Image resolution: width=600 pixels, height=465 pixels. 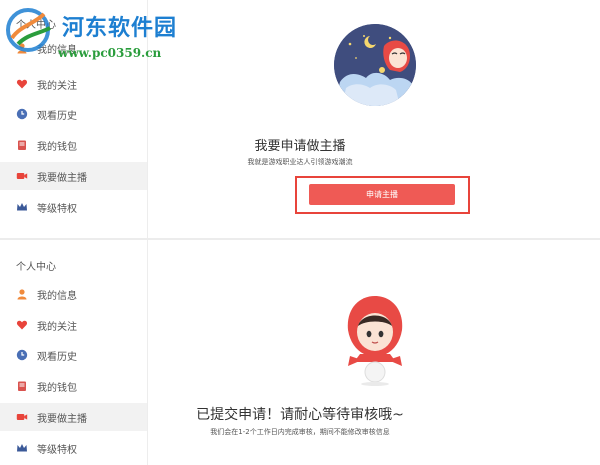 I want to click on site-logo-icon, so click(x=28, y=30).